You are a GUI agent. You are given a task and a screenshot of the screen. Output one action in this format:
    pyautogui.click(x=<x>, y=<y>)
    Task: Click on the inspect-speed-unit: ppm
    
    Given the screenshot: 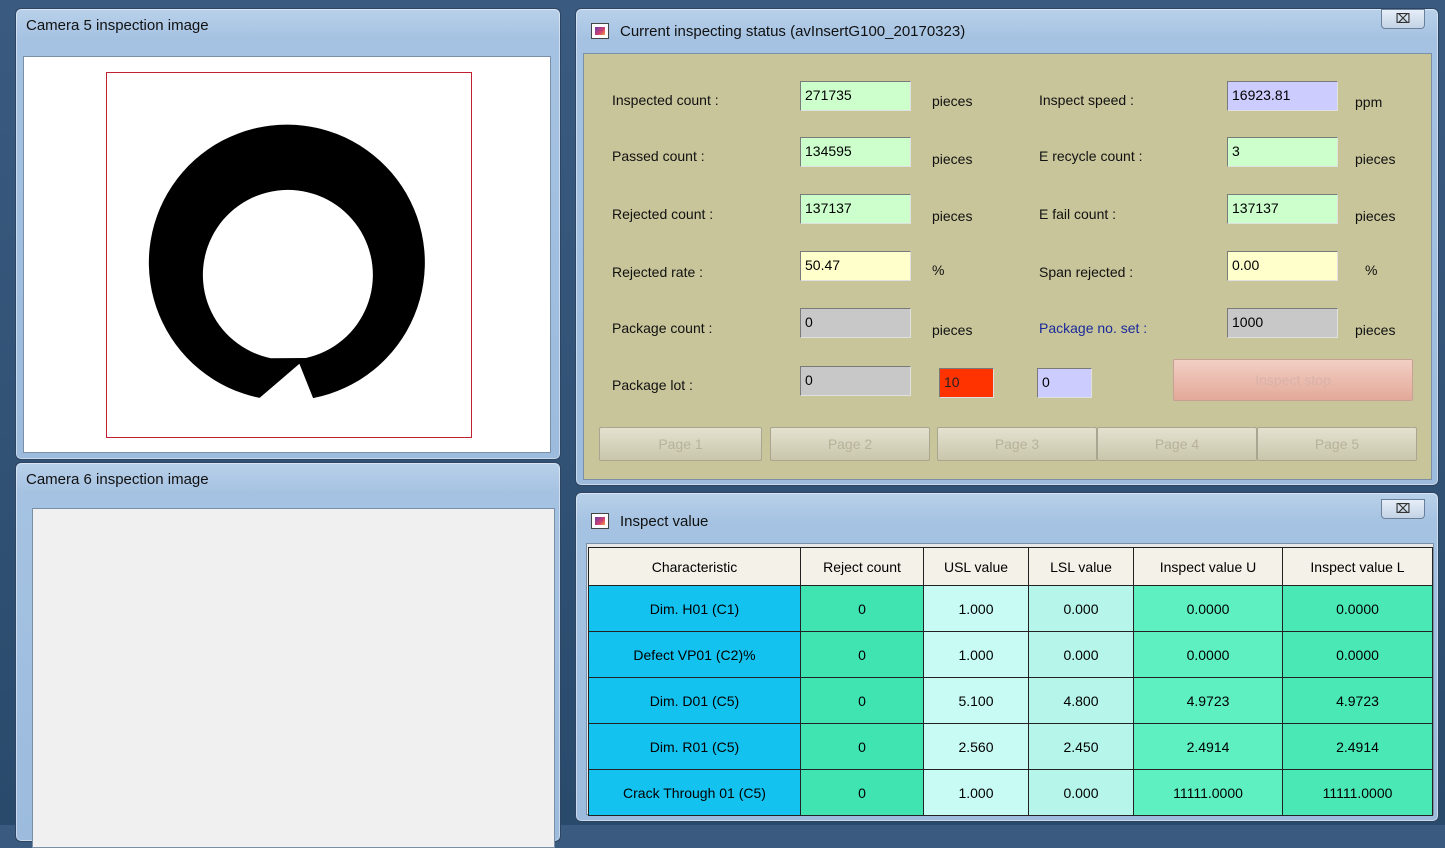 What is the action you would take?
    pyautogui.click(x=1369, y=102)
    